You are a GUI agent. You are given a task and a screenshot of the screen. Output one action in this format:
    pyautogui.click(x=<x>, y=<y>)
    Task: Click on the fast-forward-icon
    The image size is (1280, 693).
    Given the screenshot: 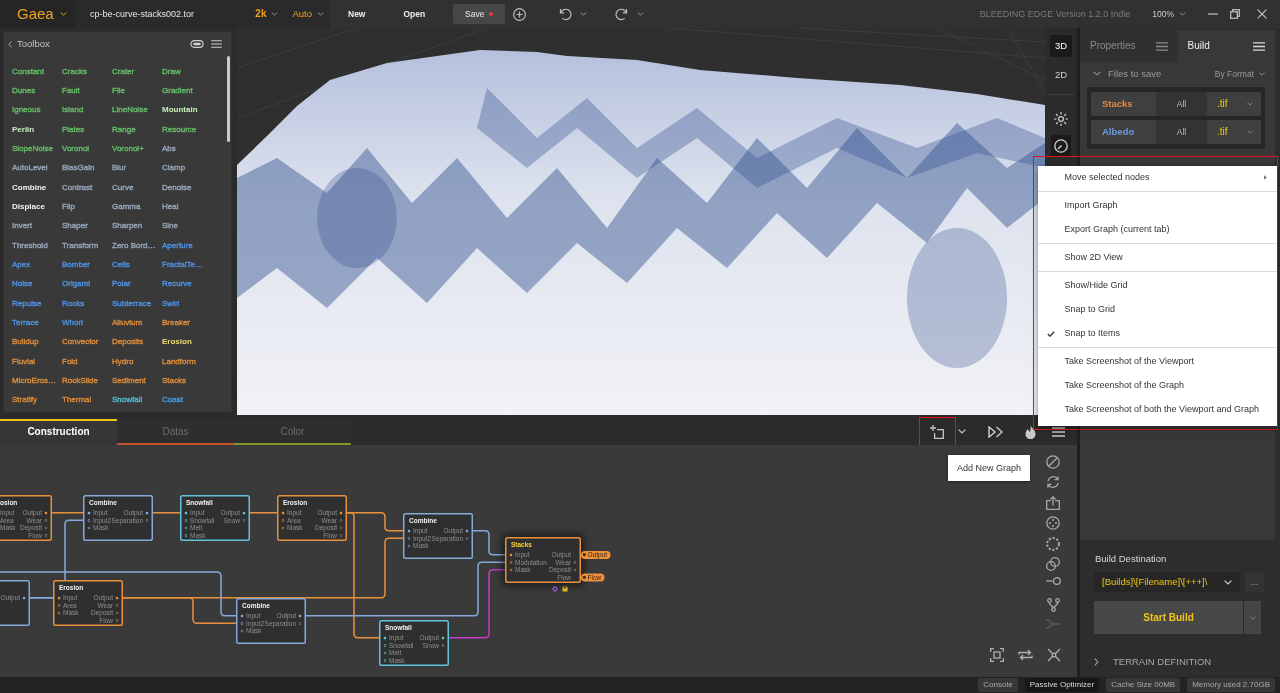 What is the action you would take?
    pyautogui.click(x=995, y=431)
    